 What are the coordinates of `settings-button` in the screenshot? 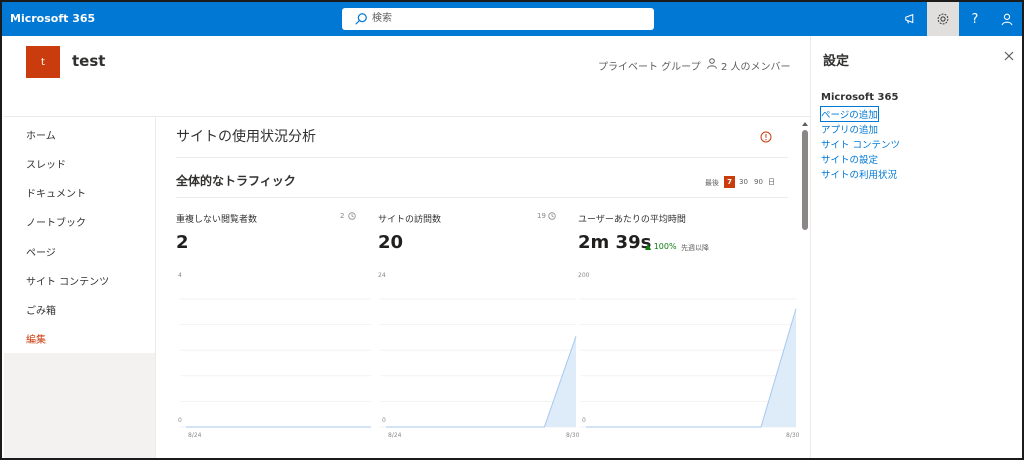 It's located at (943, 19).